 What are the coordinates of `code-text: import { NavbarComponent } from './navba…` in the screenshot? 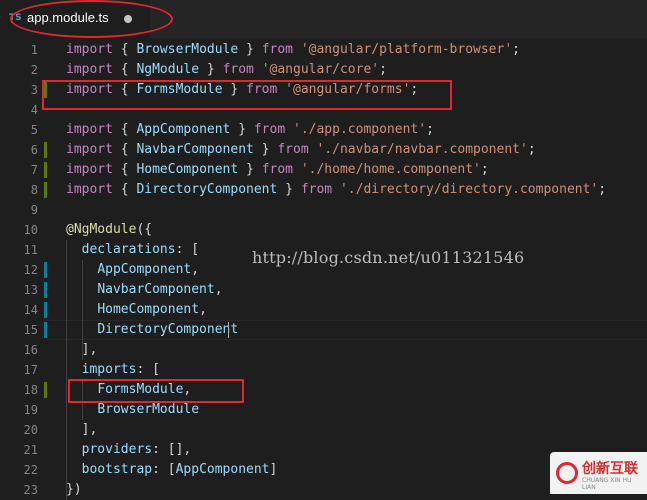 It's located at (301, 150).